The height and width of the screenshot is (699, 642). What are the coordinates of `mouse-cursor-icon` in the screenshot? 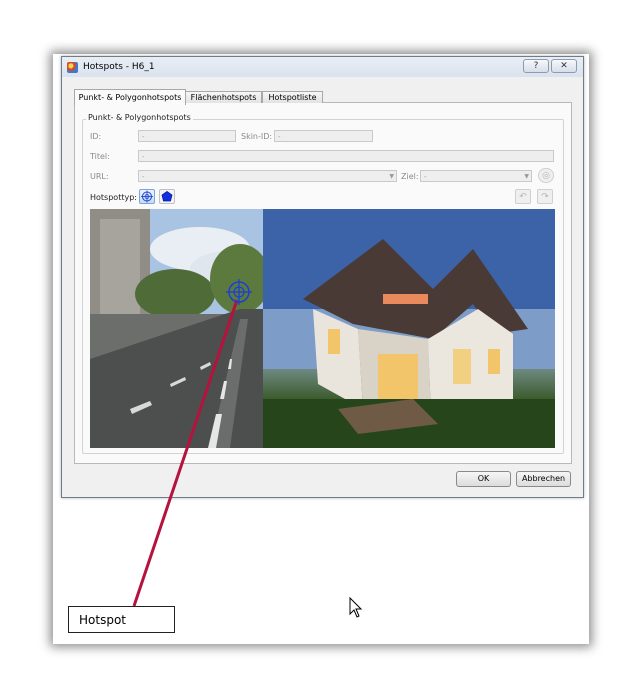 It's located at (356, 607).